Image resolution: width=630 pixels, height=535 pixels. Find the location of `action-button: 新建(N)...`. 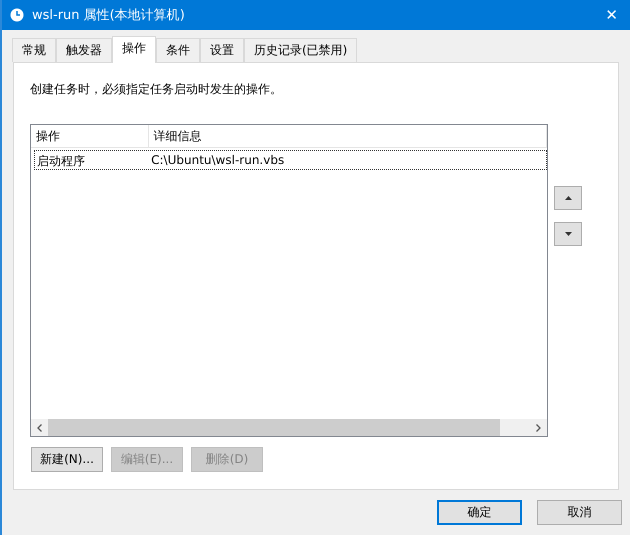

action-button: 新建(N)... is located at coordinates (67, 459).